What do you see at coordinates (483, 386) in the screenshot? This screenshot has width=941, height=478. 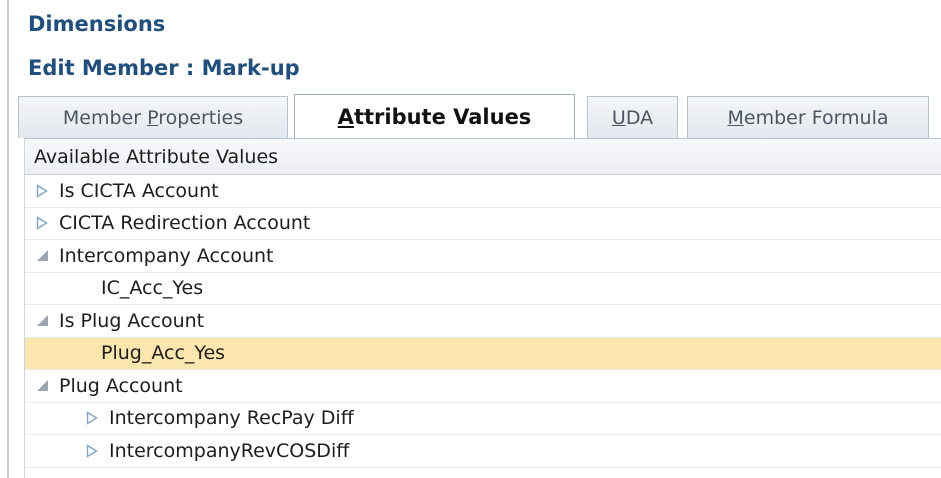 I see `tree-row: Plug Account` at bounding box center [483, 386].